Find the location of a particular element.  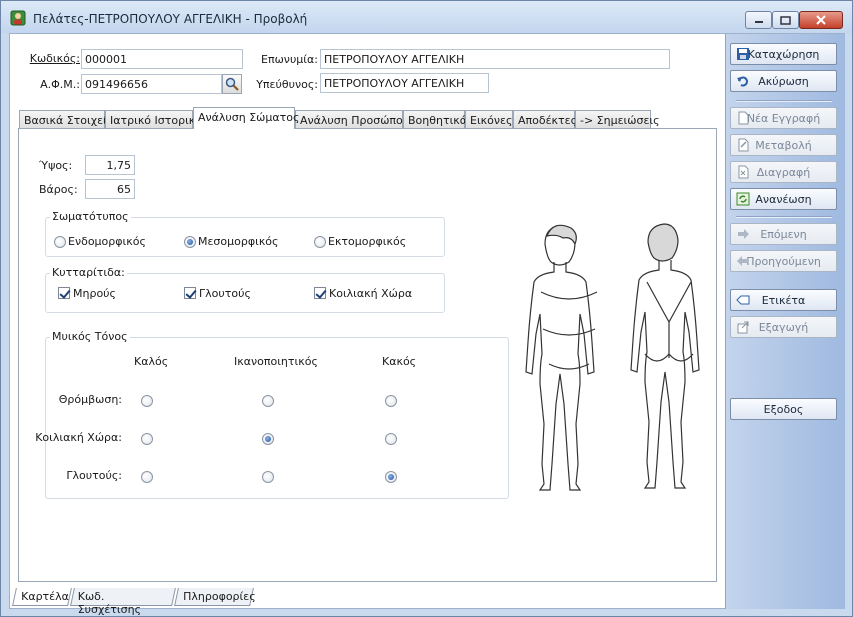

cellulite-title: Κυτταρίτιδα: is located at coordinates (88, 272).